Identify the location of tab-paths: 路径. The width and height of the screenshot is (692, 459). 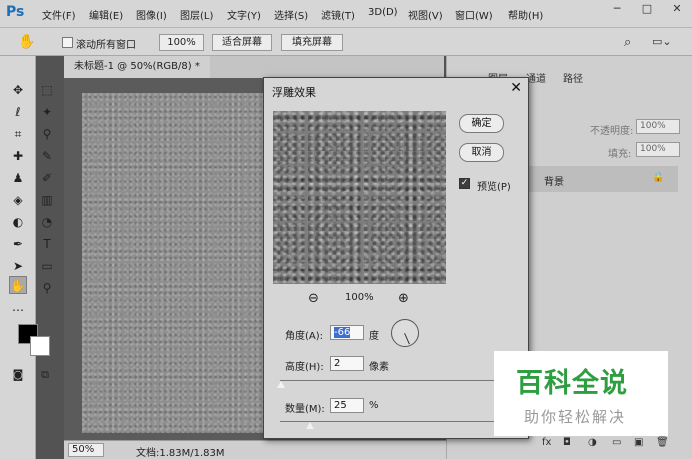
(573, 77).